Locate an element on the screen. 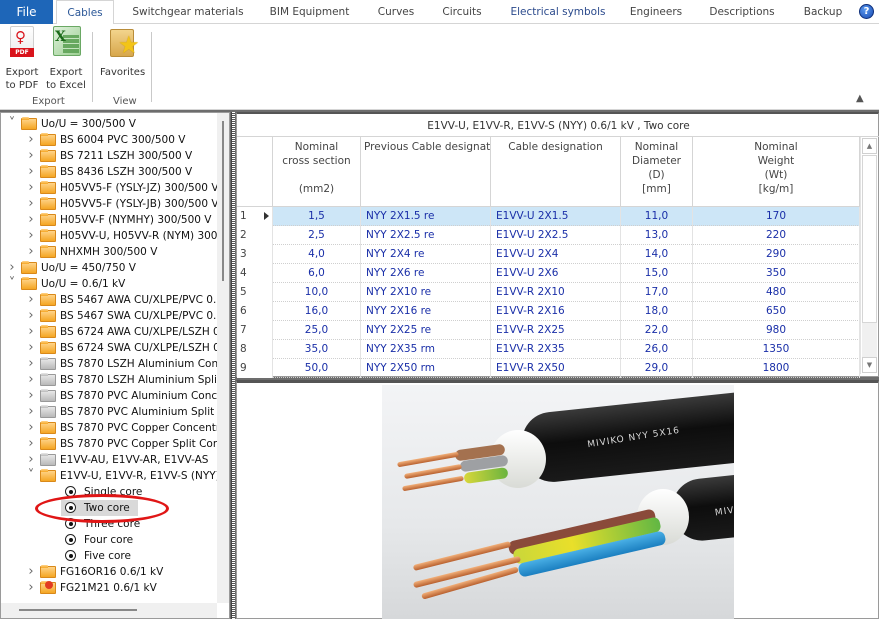 This screenshot has height=619, width=879. tree-folder-item: › NHXMH 300/500 V is located at coordinates (109, 252).